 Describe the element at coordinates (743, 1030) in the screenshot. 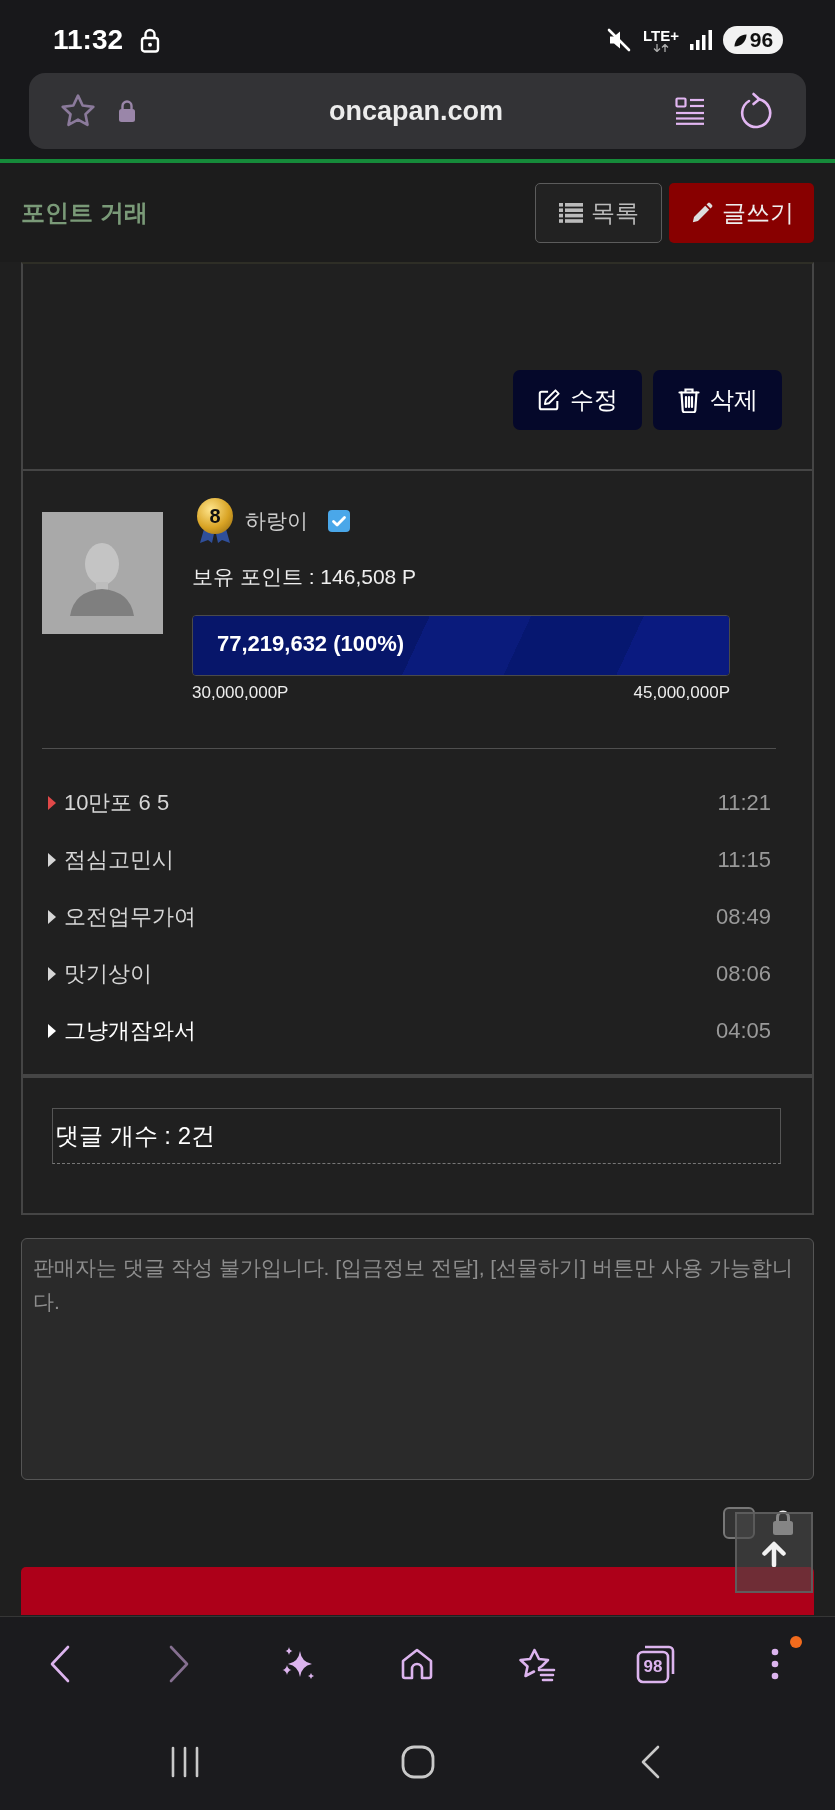

I see `post-time: 04:05` at that location.